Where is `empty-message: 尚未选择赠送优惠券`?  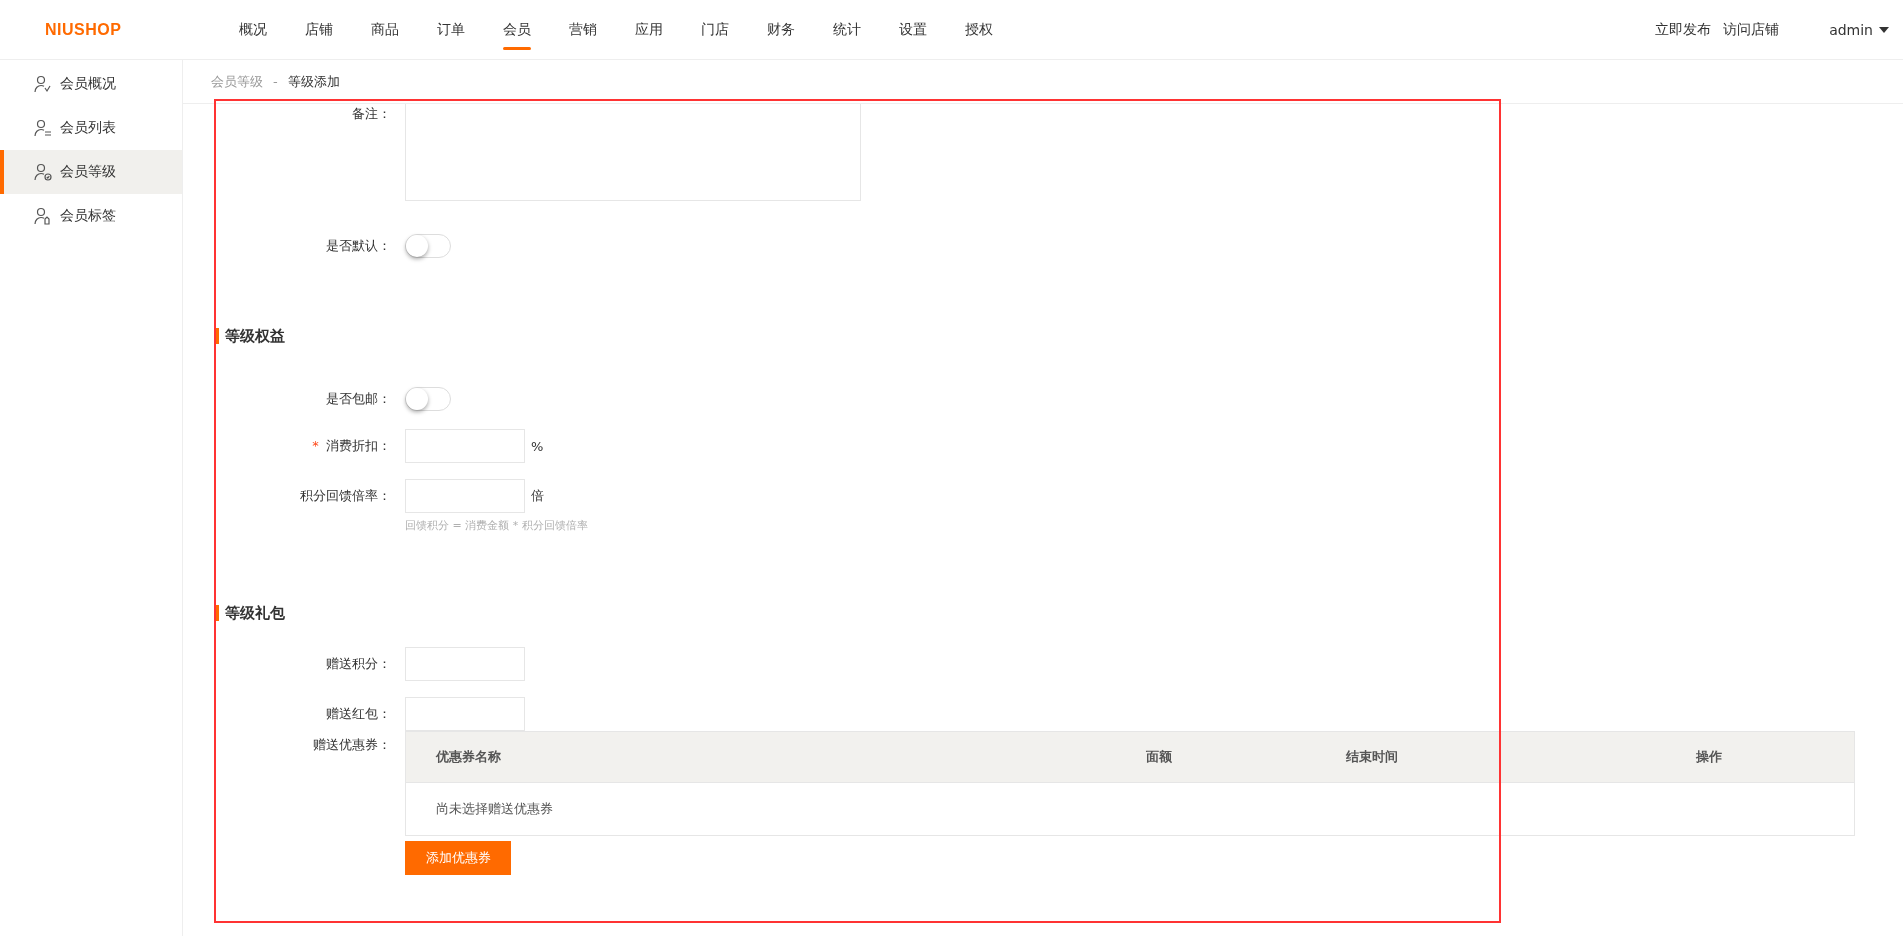
empty-message: 尚未选择赠送优惠券 is located at coordinates (1130, 808).